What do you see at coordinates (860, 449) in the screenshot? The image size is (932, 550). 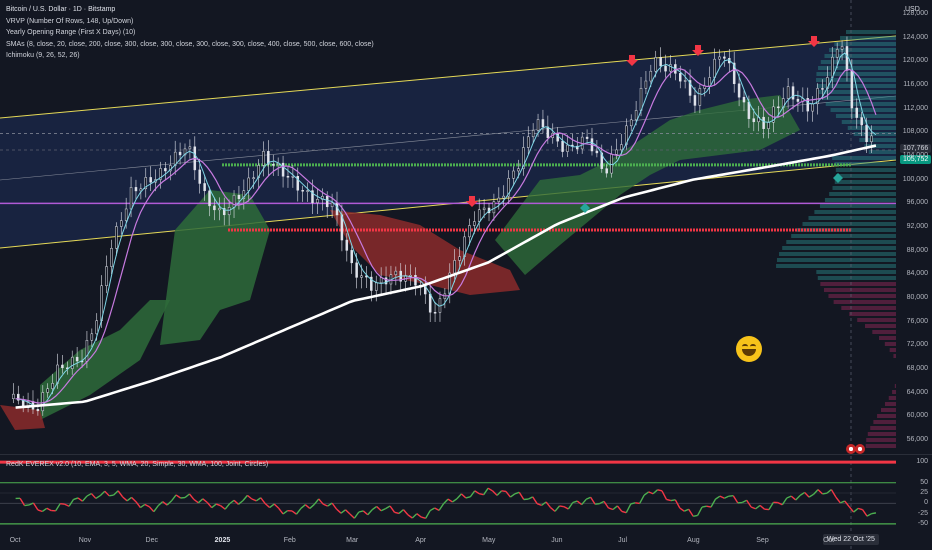 I see `event-flag-icon` at bounding box center [860, 449].